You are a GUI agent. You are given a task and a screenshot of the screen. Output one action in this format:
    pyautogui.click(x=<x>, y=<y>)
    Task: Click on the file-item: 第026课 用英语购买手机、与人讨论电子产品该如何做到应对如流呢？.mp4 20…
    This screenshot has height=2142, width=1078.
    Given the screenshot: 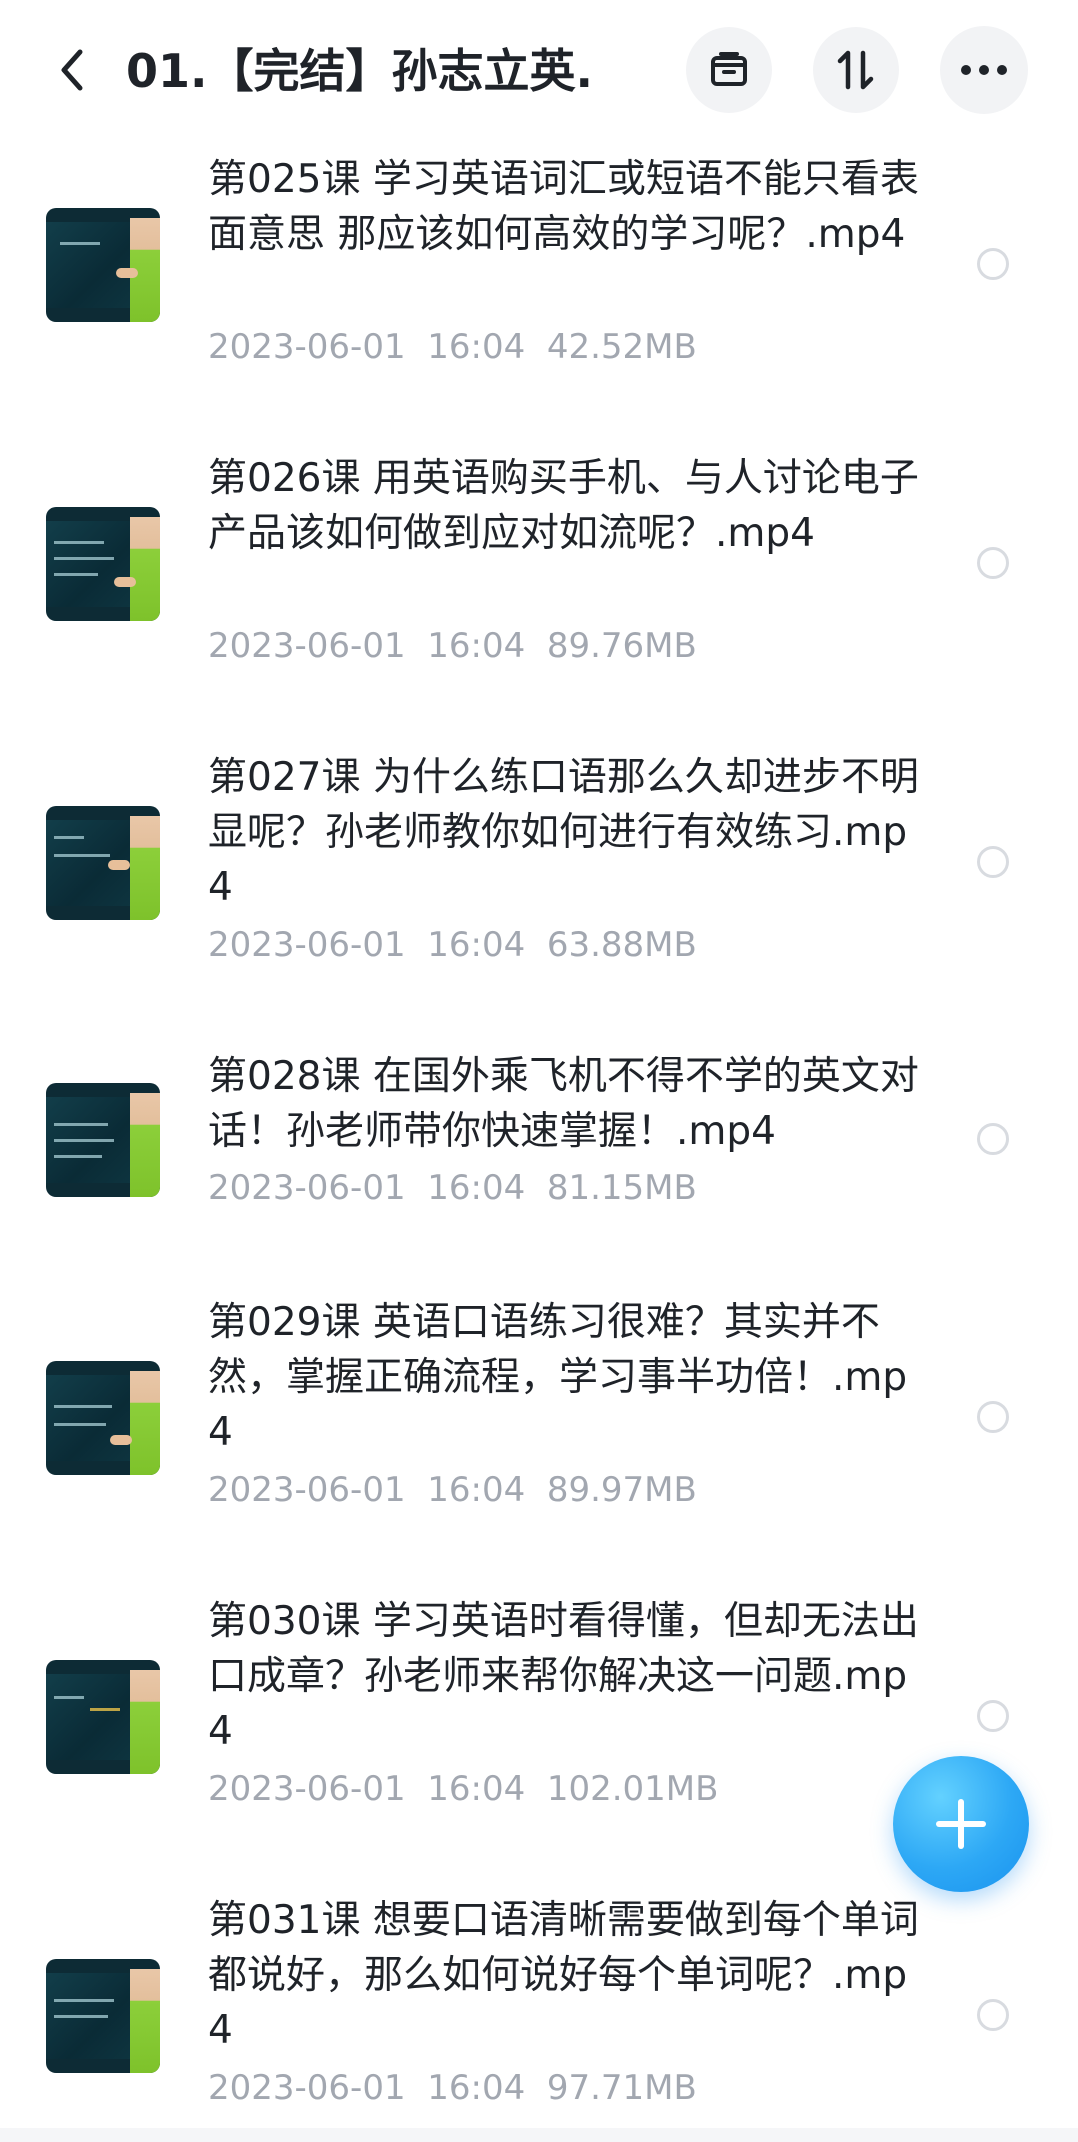 What is the action you would take?
    pyautogui.click(x=539, y=588)
    